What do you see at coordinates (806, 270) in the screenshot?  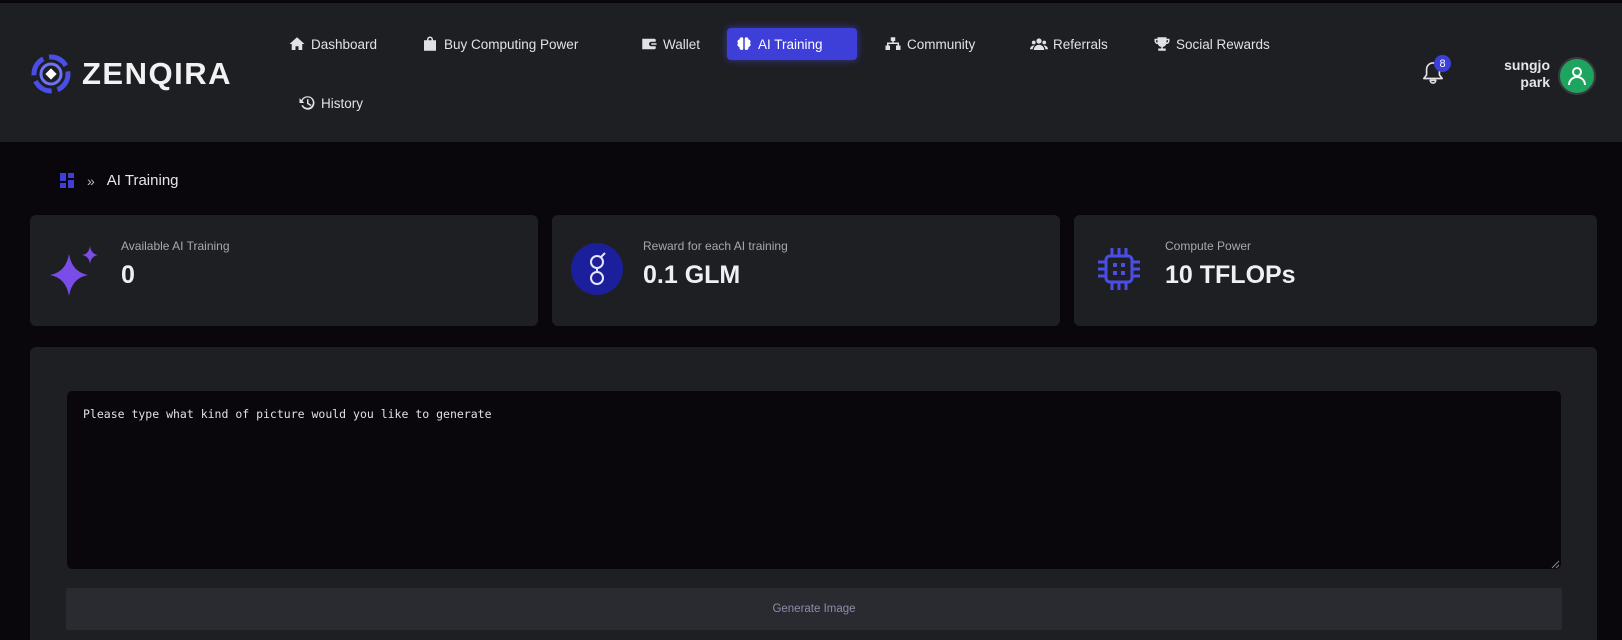 I see `stat-card-reward: Reward for each AI training 0.1 GLM` at bounding box center [806, 270].